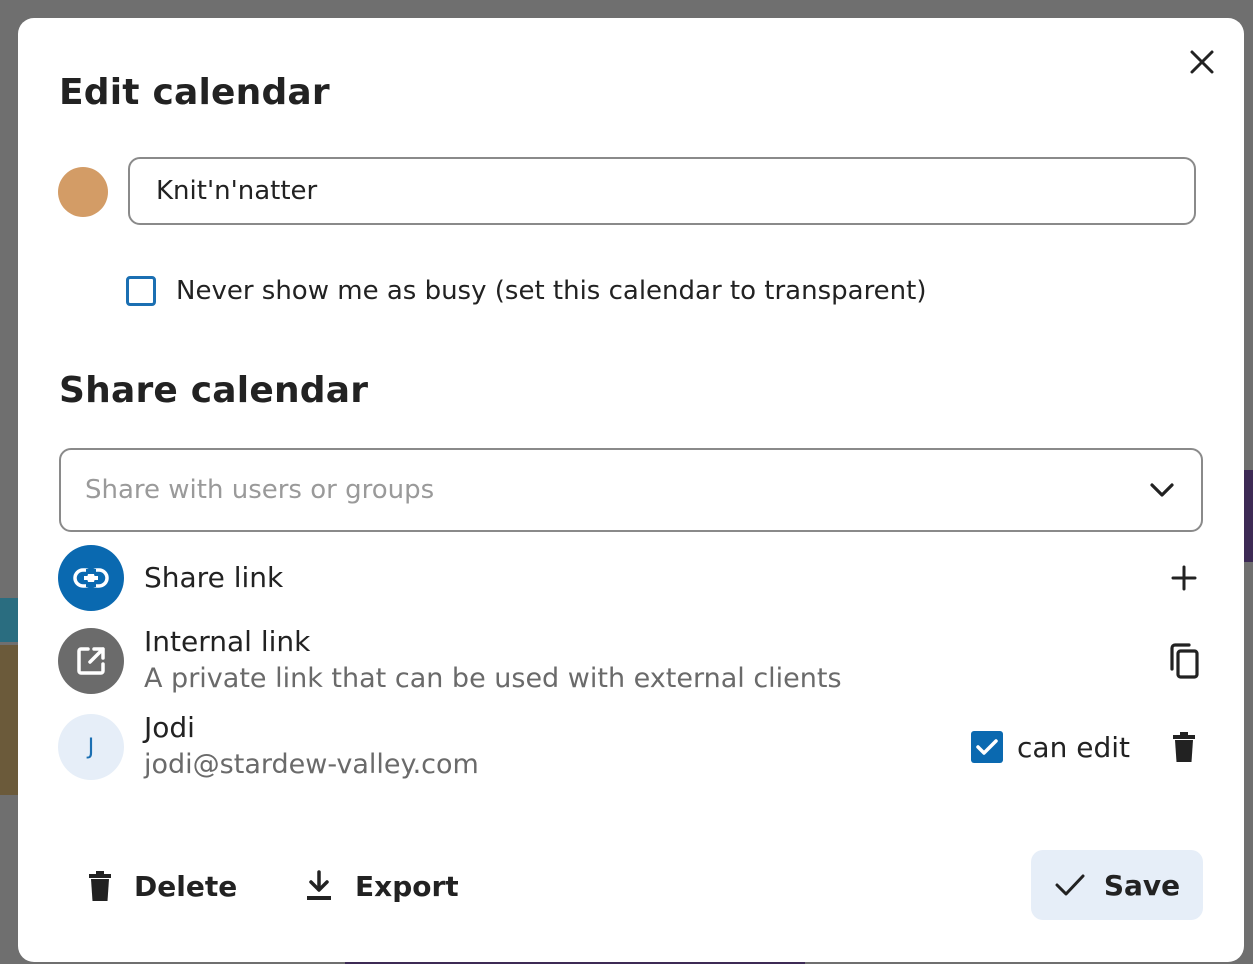 Image resolution: width=1253 pixels, height=964 pixels. Describe the element at coordinates (1142, 885) in the screenshot. I see `save-label: Save` at that location.